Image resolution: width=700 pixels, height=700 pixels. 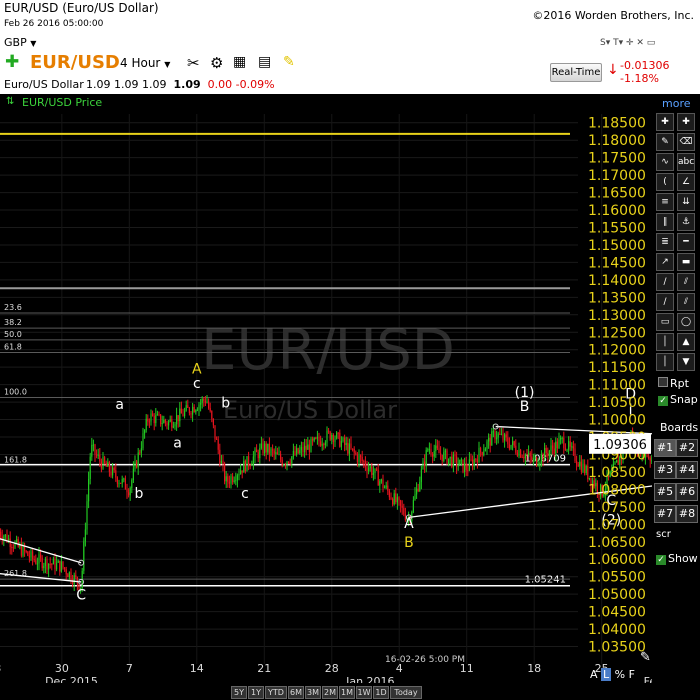 What do you see at coordinates (665, 242) in the screenshot?
I see `drawing-tool-icon: ≣` at bounding box center [665, 242].